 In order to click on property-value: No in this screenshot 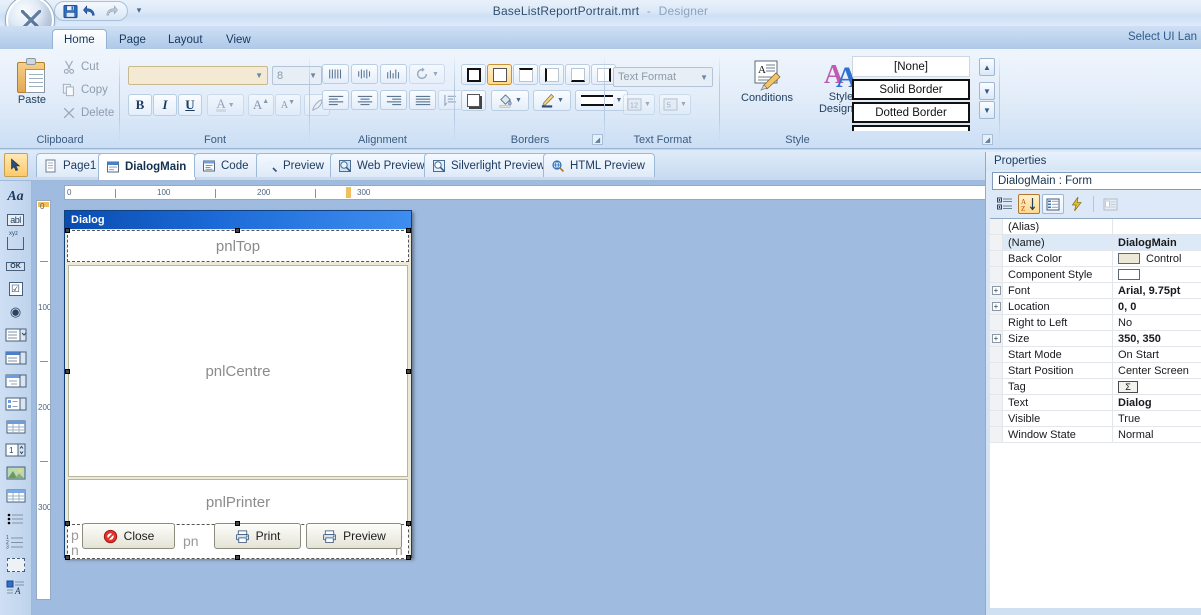, I will do `click(1157, 322)`.